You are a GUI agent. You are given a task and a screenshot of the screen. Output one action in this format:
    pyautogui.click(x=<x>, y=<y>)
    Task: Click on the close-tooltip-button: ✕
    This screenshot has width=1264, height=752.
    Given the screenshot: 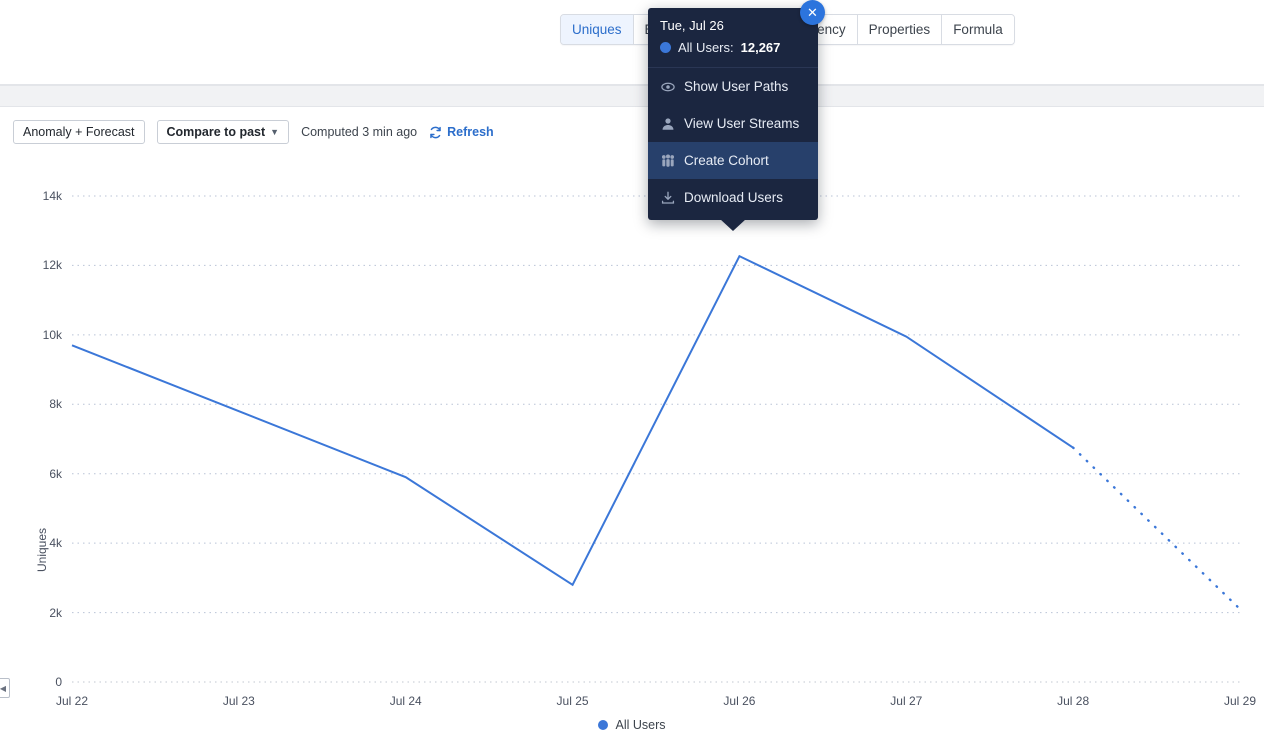 What is the action you would take?
    pyautogui.click(x=812, y=12)
    